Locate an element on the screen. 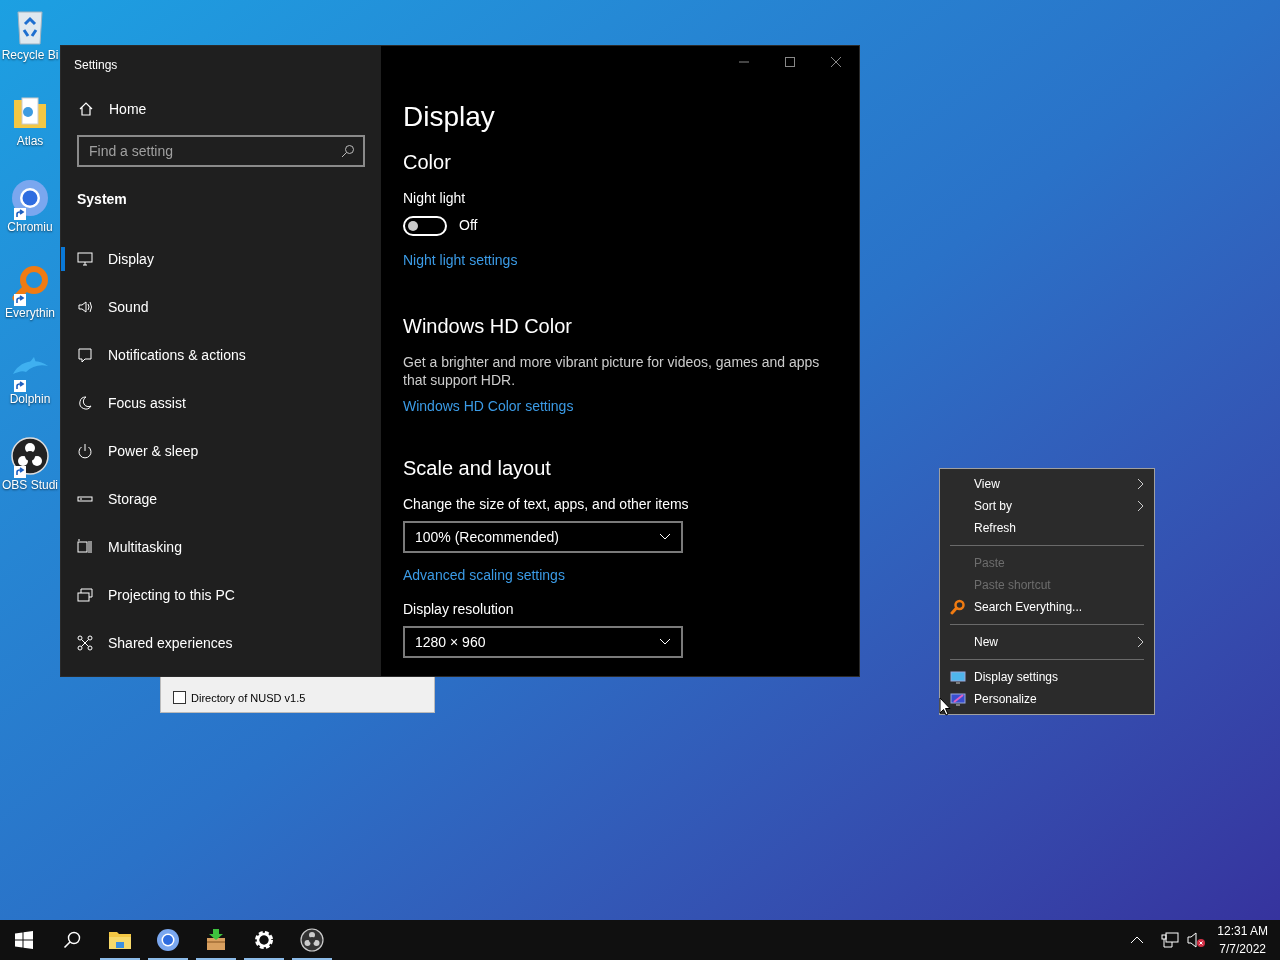 The image size is (1280, 960). page-title: Display is located at coordinates (449, 117).